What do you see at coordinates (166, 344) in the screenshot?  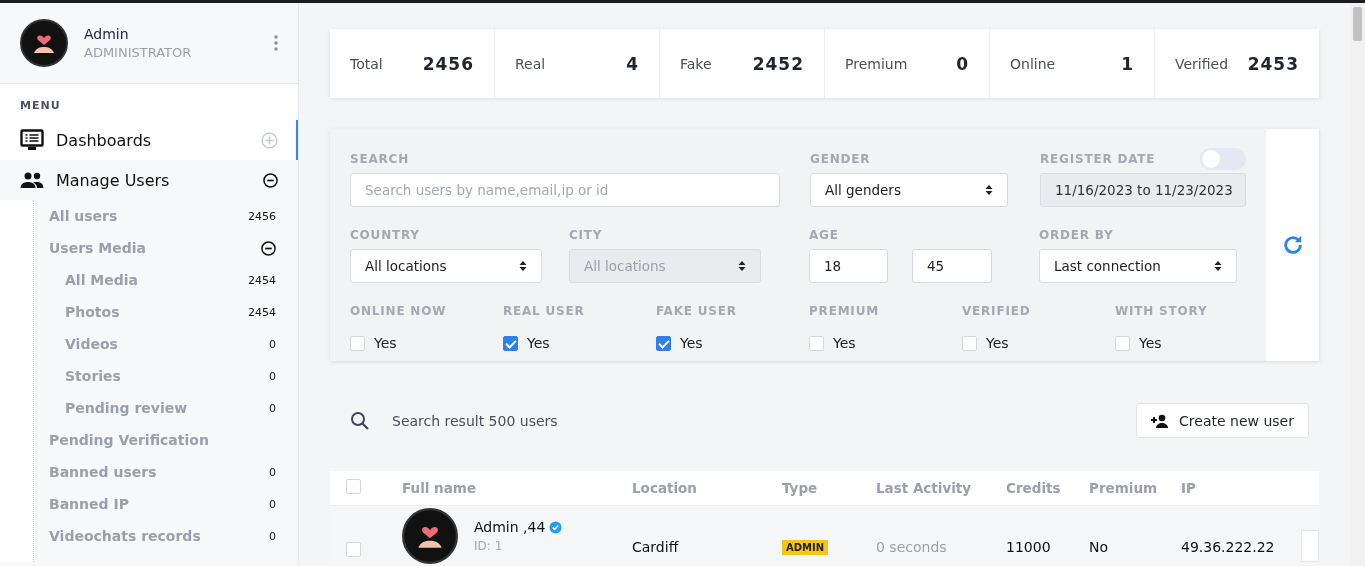 I see `menu-item: Videos 0` at bounding box center [166, 344].